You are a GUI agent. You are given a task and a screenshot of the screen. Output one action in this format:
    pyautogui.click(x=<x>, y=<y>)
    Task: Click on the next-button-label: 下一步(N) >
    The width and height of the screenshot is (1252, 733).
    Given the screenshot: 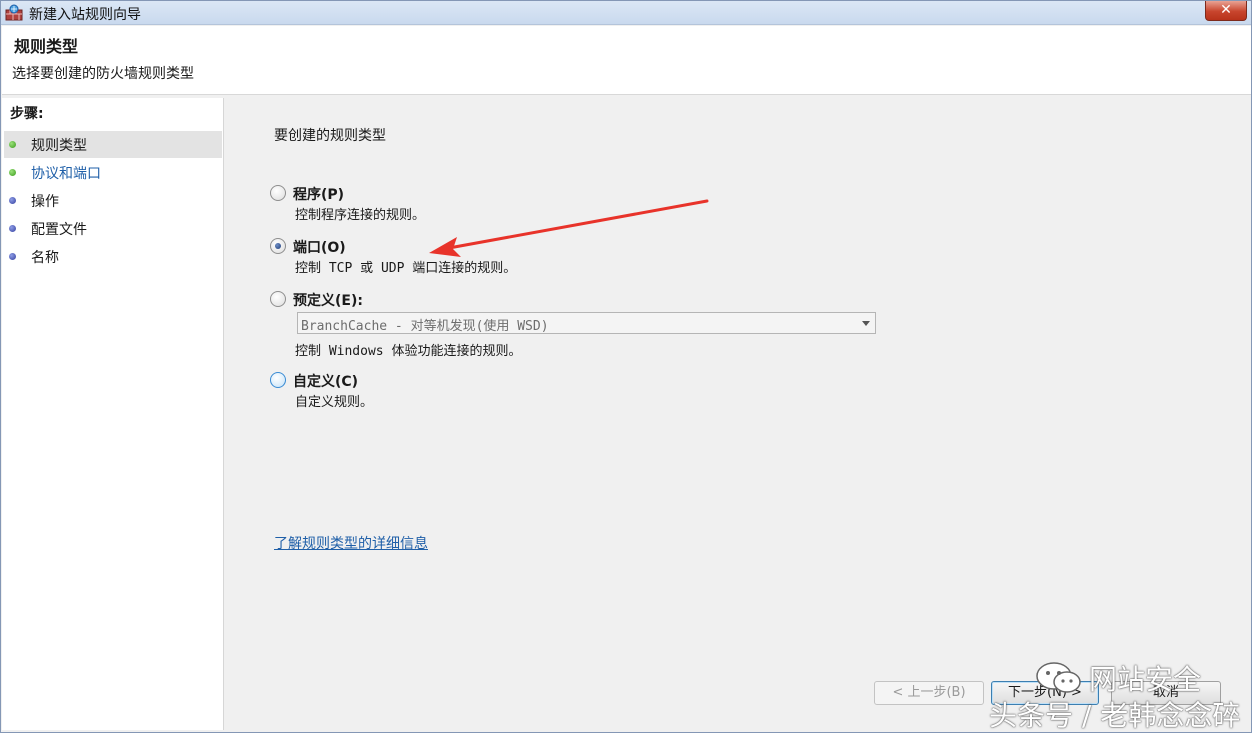 What is the action you would take?
    pyautogui.click(x=1045, y=692)
    